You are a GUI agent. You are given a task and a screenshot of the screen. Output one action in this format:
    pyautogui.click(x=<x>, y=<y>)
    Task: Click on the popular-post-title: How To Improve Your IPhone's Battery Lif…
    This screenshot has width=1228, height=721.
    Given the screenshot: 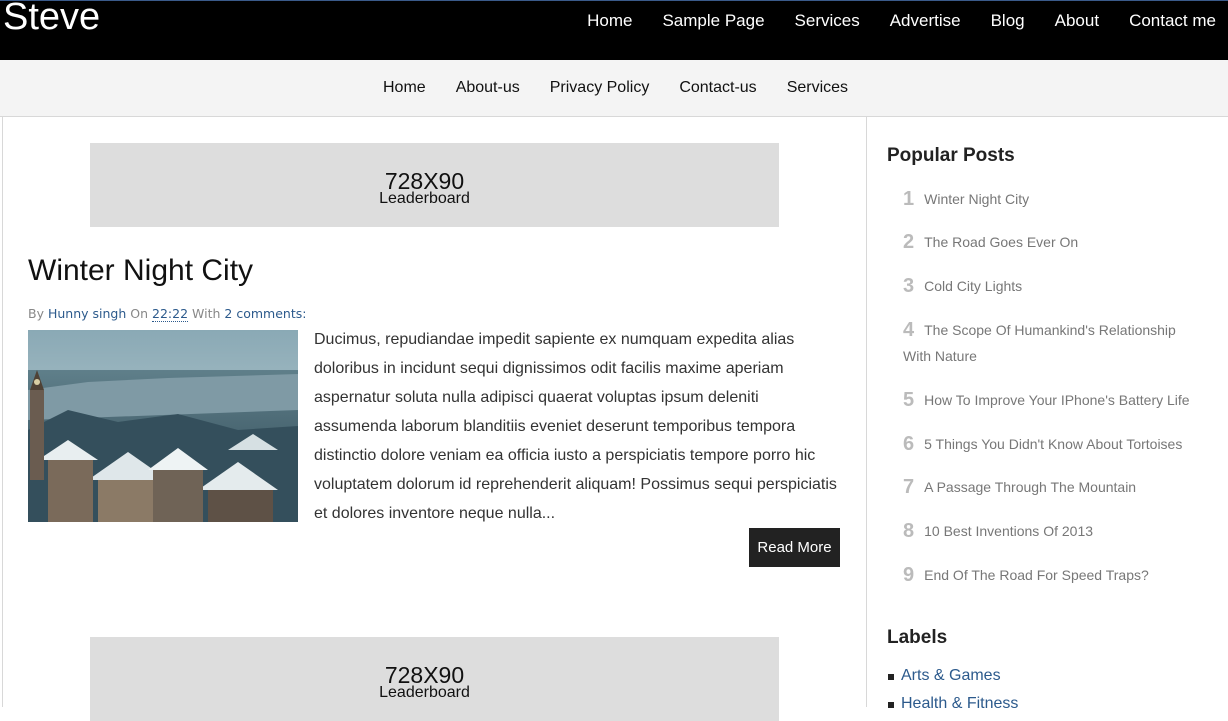 What is the action you would take?
    pyautogui.click(x=1056, y=400)
    